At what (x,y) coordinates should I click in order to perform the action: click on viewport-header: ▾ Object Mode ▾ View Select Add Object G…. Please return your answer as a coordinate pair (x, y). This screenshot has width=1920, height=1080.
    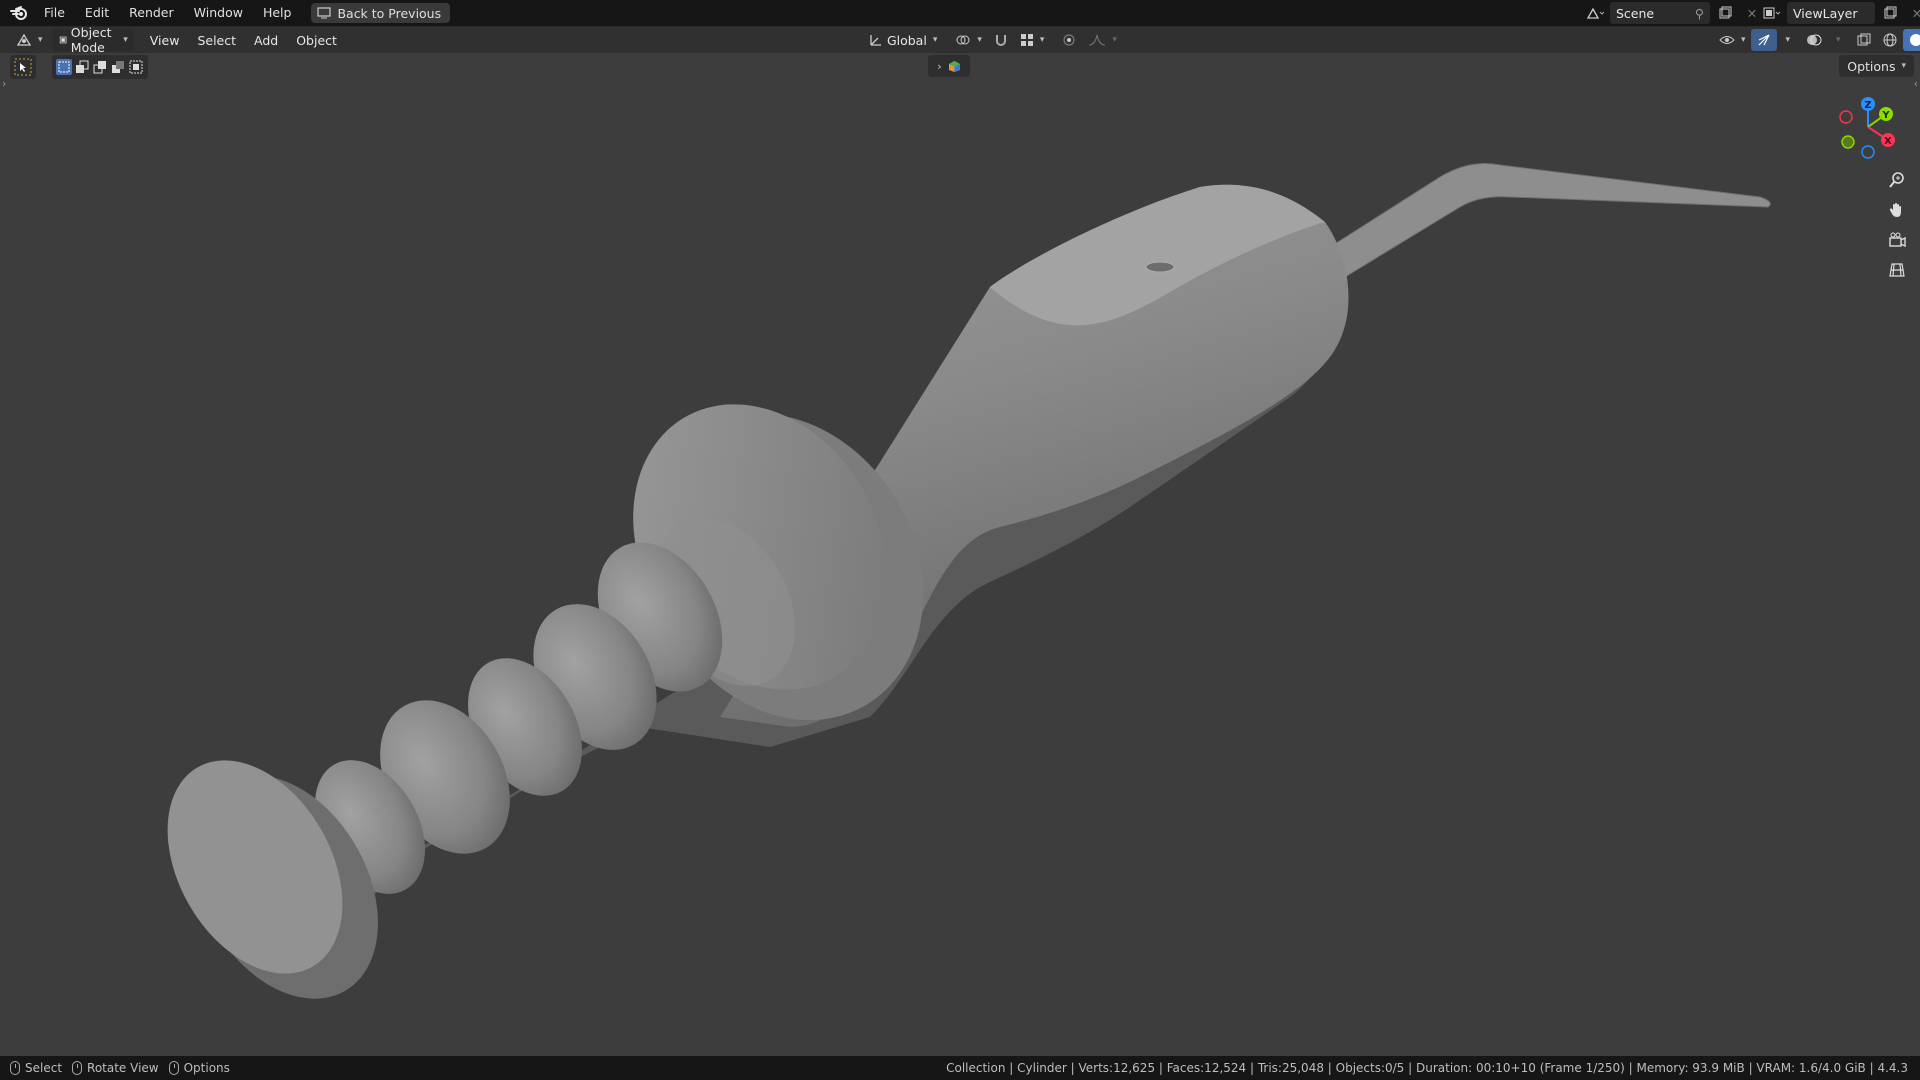
    Looking at the image, I should click on (960, 40).